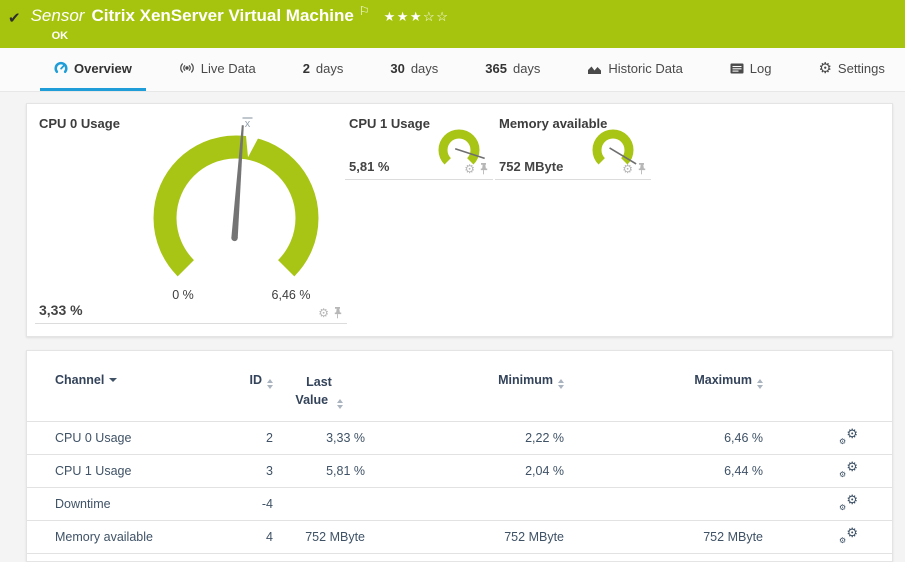 This screenshot has height=562, width=905. Describe the element at coordinates (531, 166) in the screenshot. I see `gauge-current-value: 752 MByte` at that location.